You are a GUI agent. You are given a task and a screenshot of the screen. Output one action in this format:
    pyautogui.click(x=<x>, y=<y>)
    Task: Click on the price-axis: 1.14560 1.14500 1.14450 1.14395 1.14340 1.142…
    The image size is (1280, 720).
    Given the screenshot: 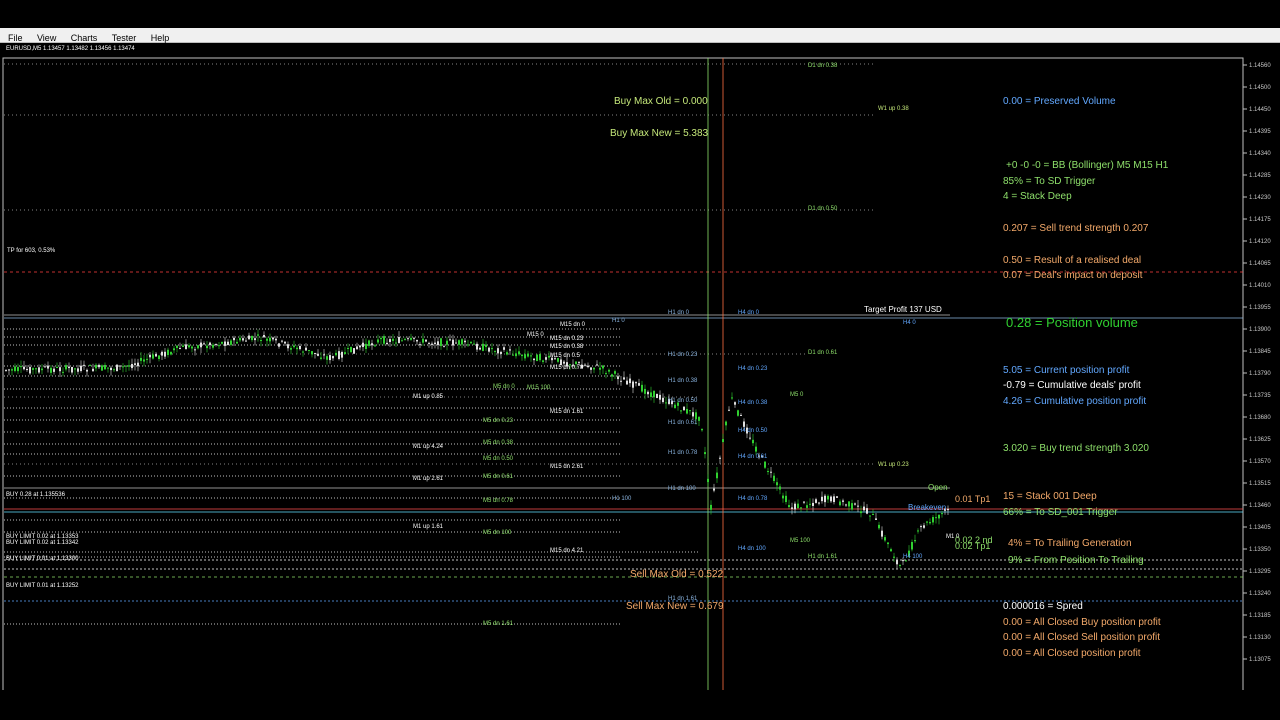 What is the action you would take?
    pyautogui.click(x=1257, y=363)
    